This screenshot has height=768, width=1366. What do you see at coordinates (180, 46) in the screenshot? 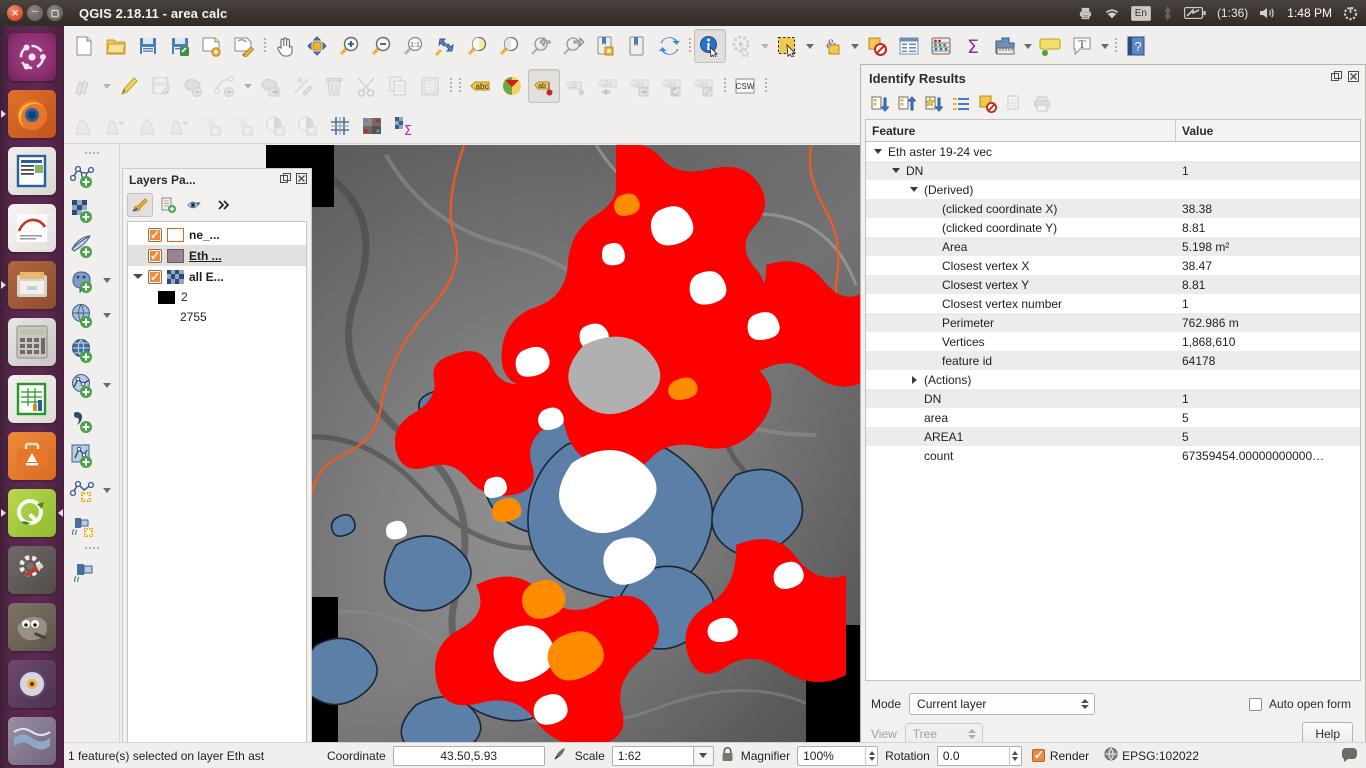
I see `save-project-as-button` at bounding box center [180, 46].